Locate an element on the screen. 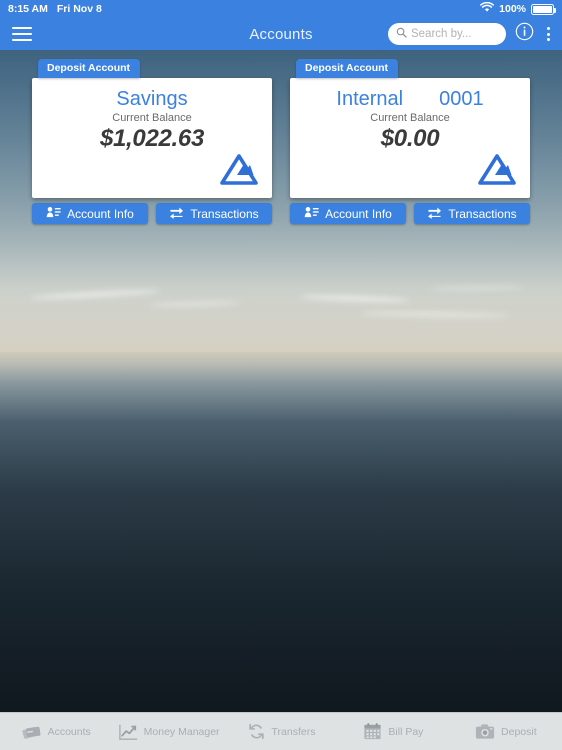 This screenshot has width=562, height=750. account-card-body: Internal 0001 Current Balance $0.00 is located at coordinates (410, 138).